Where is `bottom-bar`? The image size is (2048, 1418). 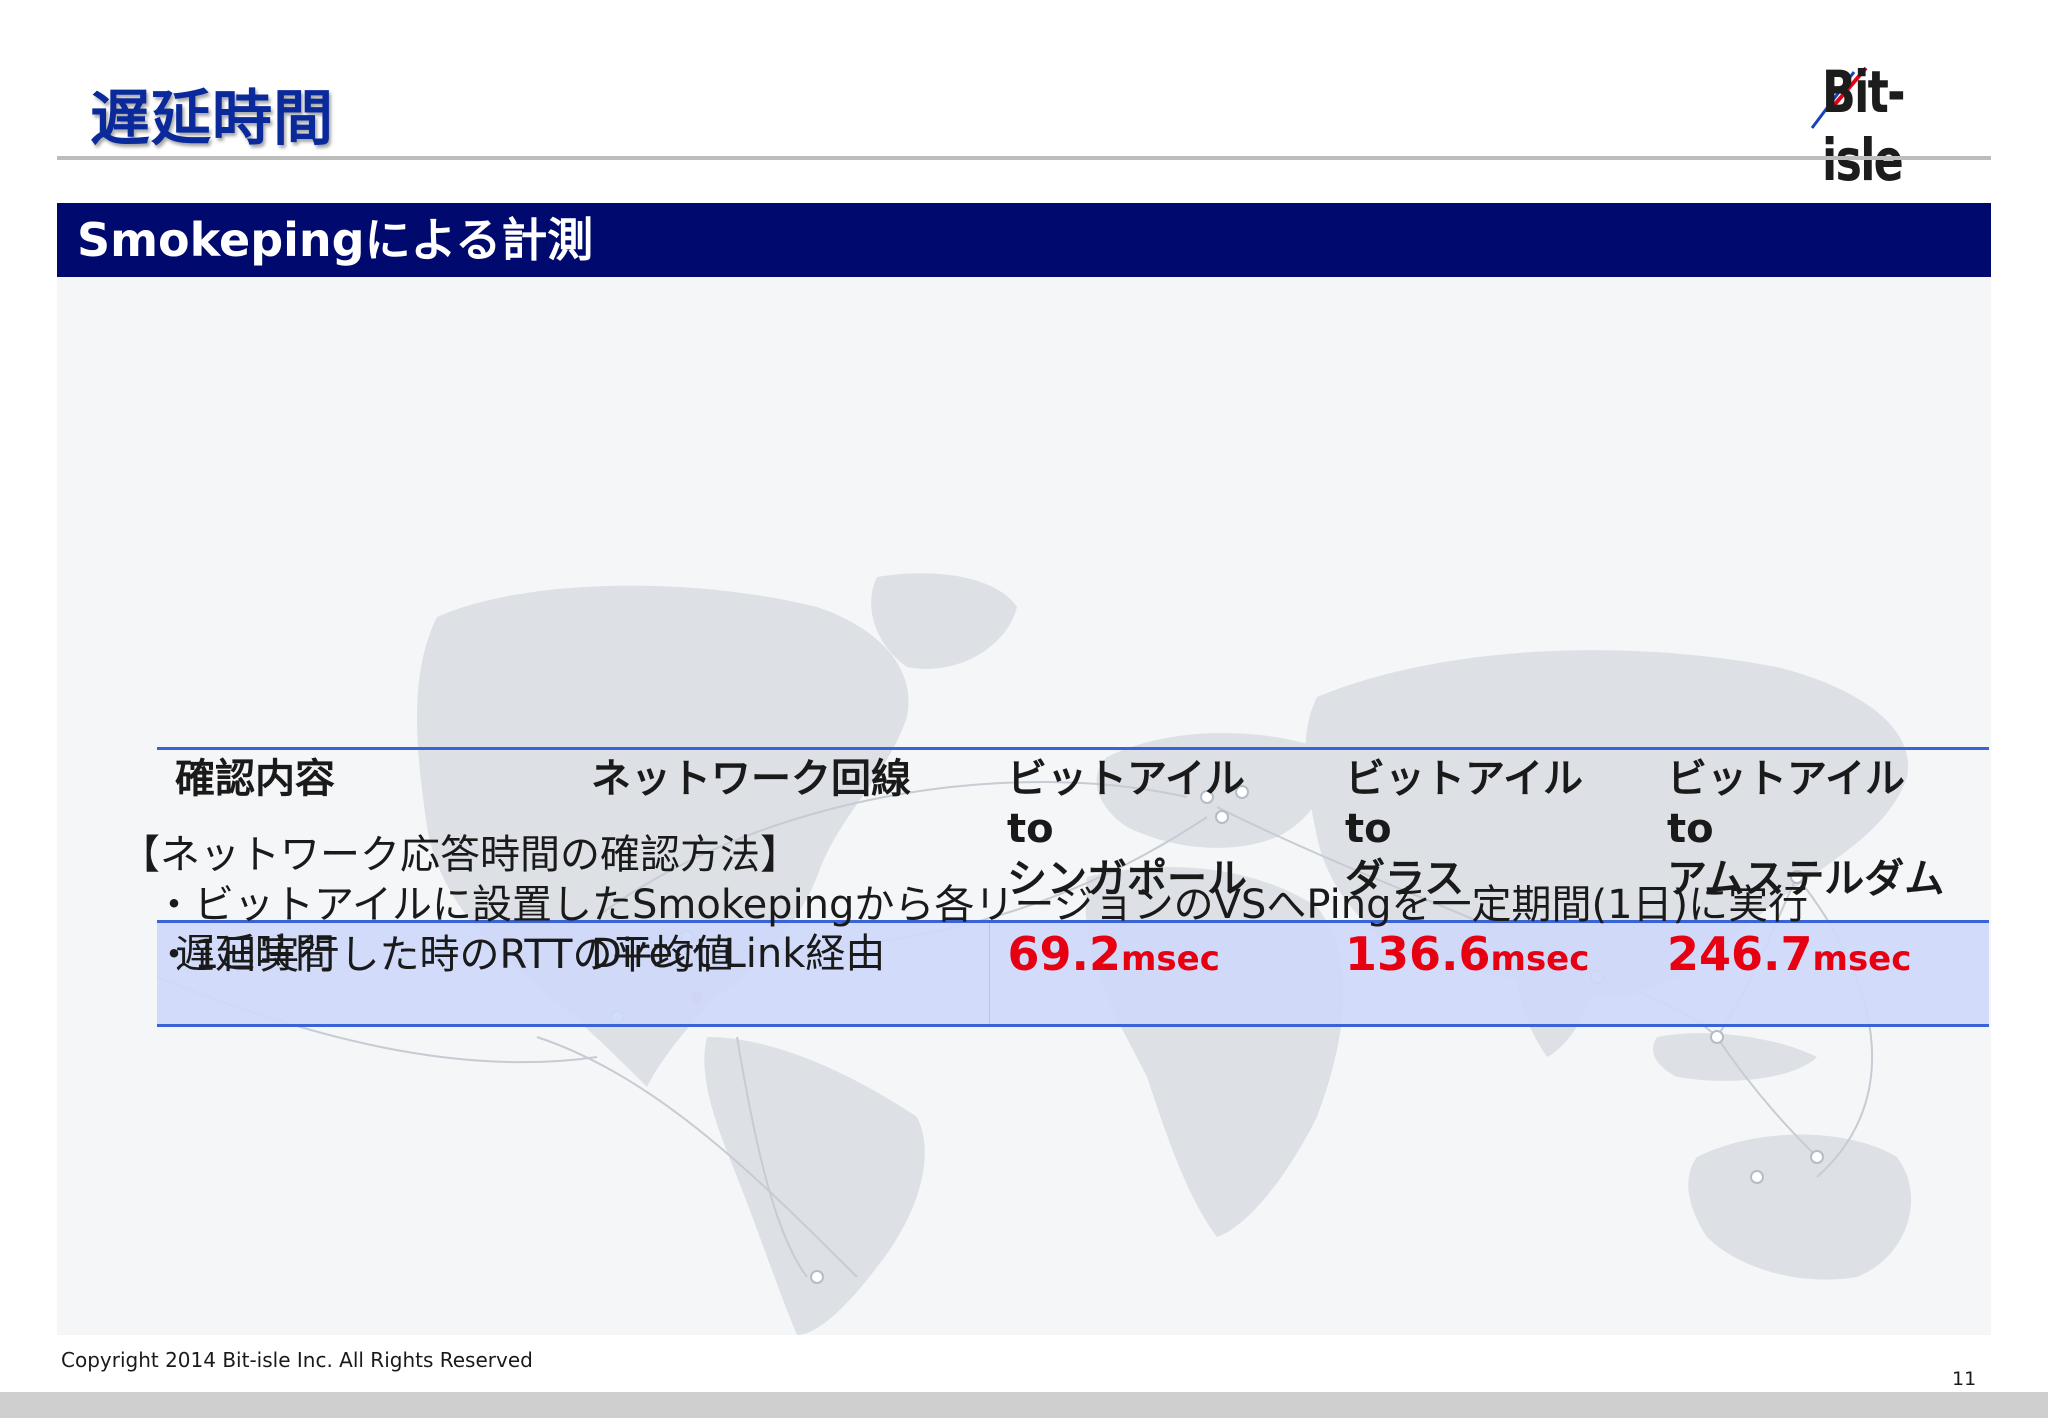
bottom-bar is located at coordinates (1024, 1405).